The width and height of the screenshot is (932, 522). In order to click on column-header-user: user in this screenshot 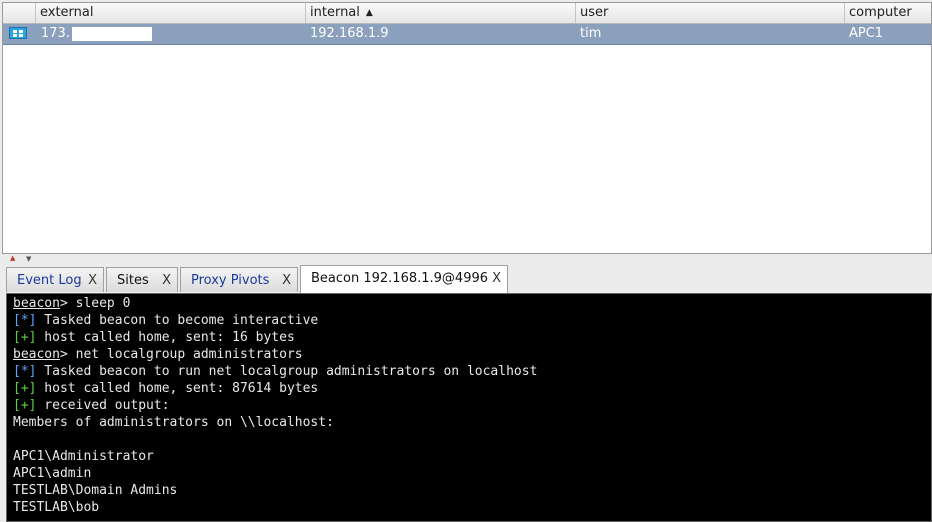, I will do `click(709, 13)`.